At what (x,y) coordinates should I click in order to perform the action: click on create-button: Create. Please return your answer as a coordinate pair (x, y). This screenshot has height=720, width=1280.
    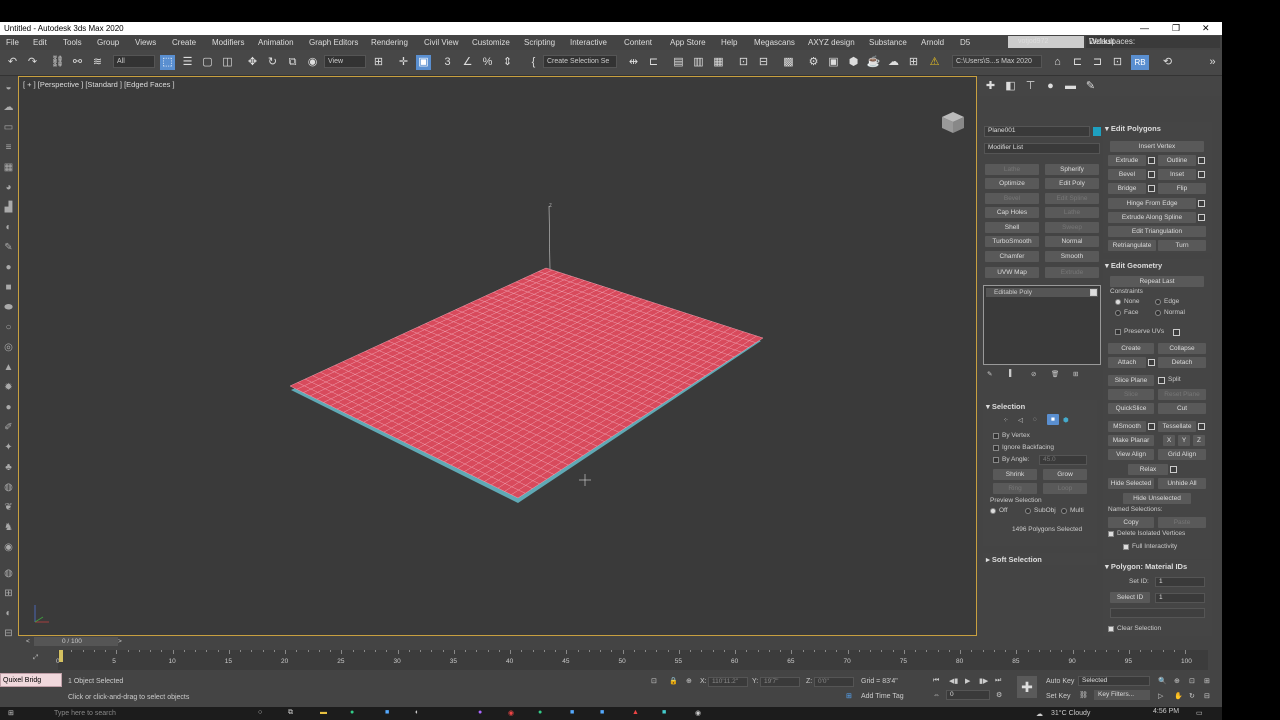
    Looking at the image, I should click on (1131, 348).